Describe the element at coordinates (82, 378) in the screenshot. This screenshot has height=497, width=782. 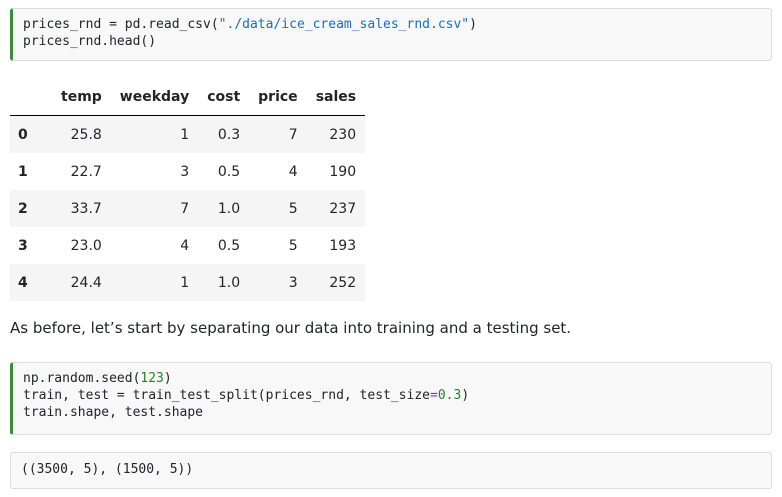
I see `code-text: np.random.seed(` at that location.